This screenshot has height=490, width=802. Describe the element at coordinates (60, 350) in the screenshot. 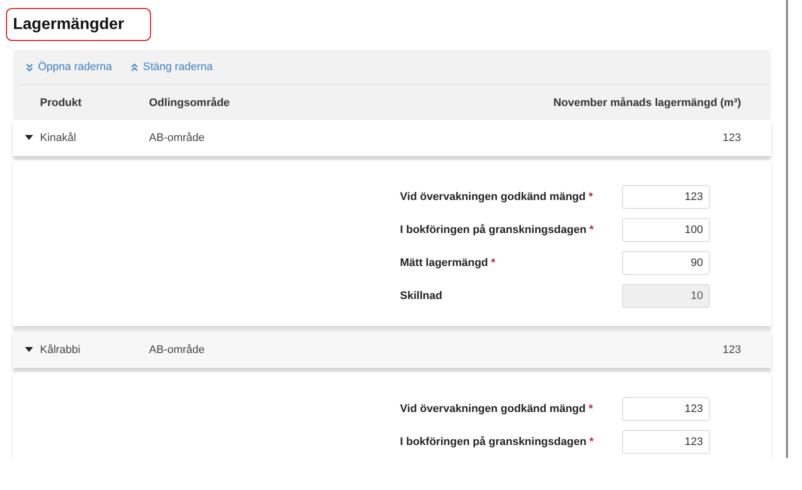

I see `table-cell-text: Kålrabbi` at that location.